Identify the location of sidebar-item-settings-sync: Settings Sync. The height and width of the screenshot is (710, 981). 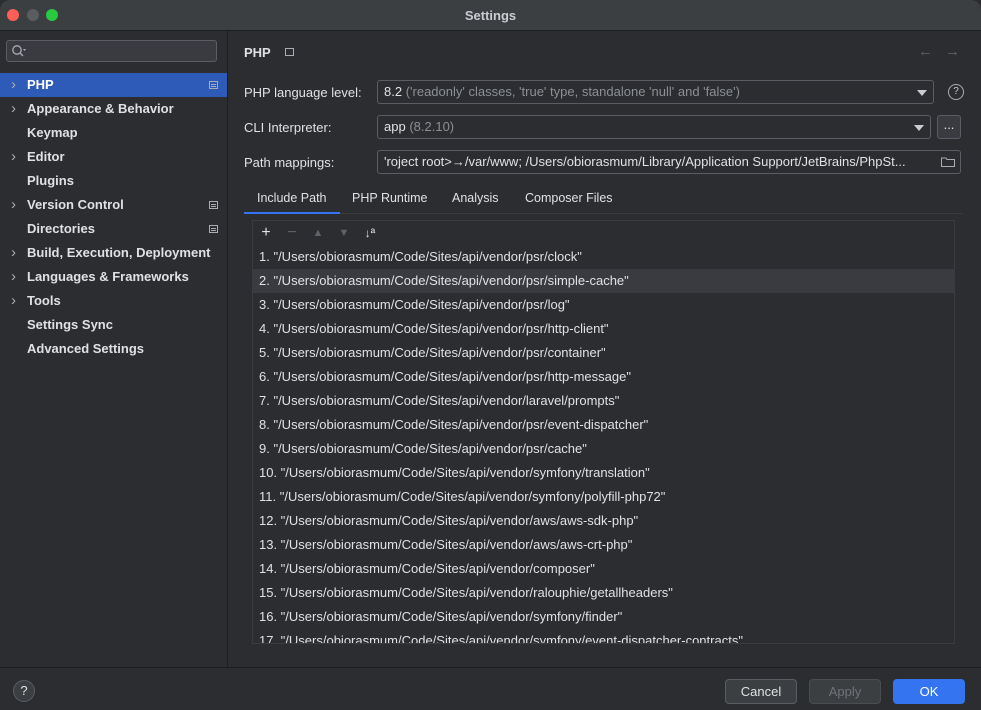
(113, 325).